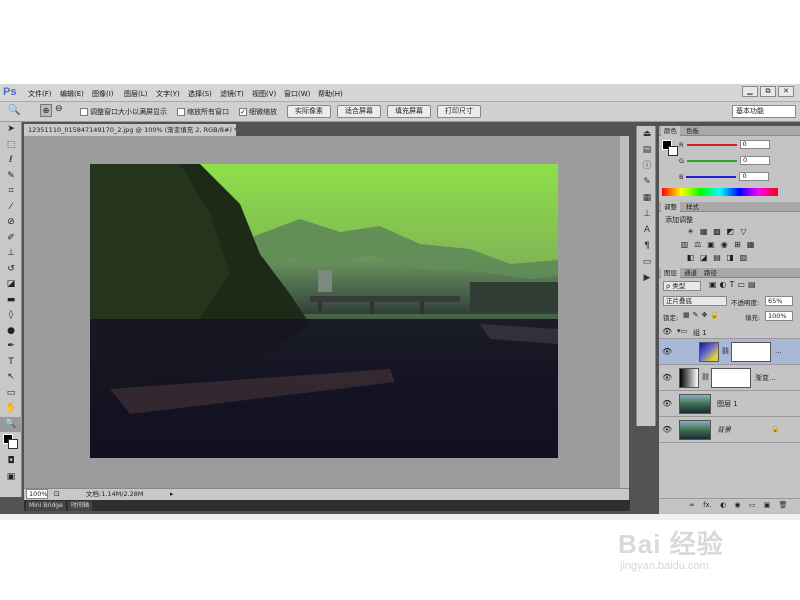  I want to click on zoom-out-icon: ⊖, so click(59, 109).